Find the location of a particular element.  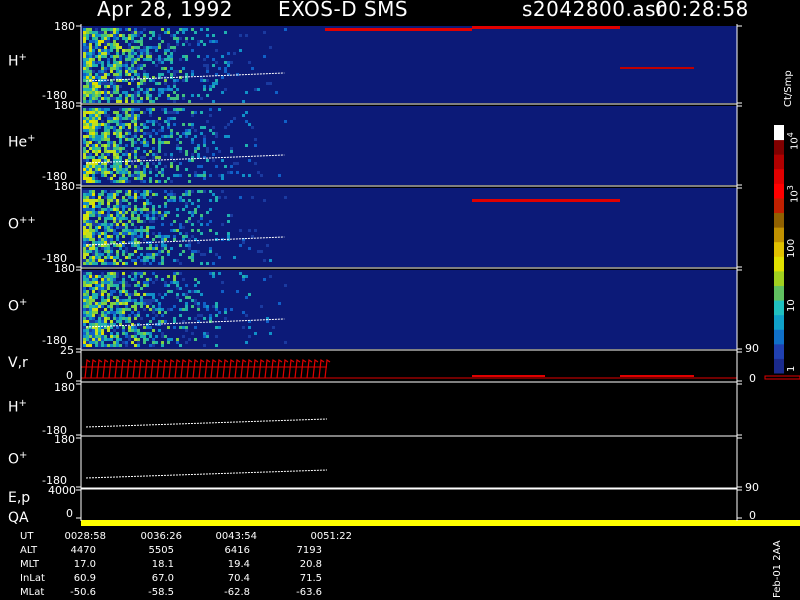

footer-value: 20.8 is located at coordinates (310, 564).